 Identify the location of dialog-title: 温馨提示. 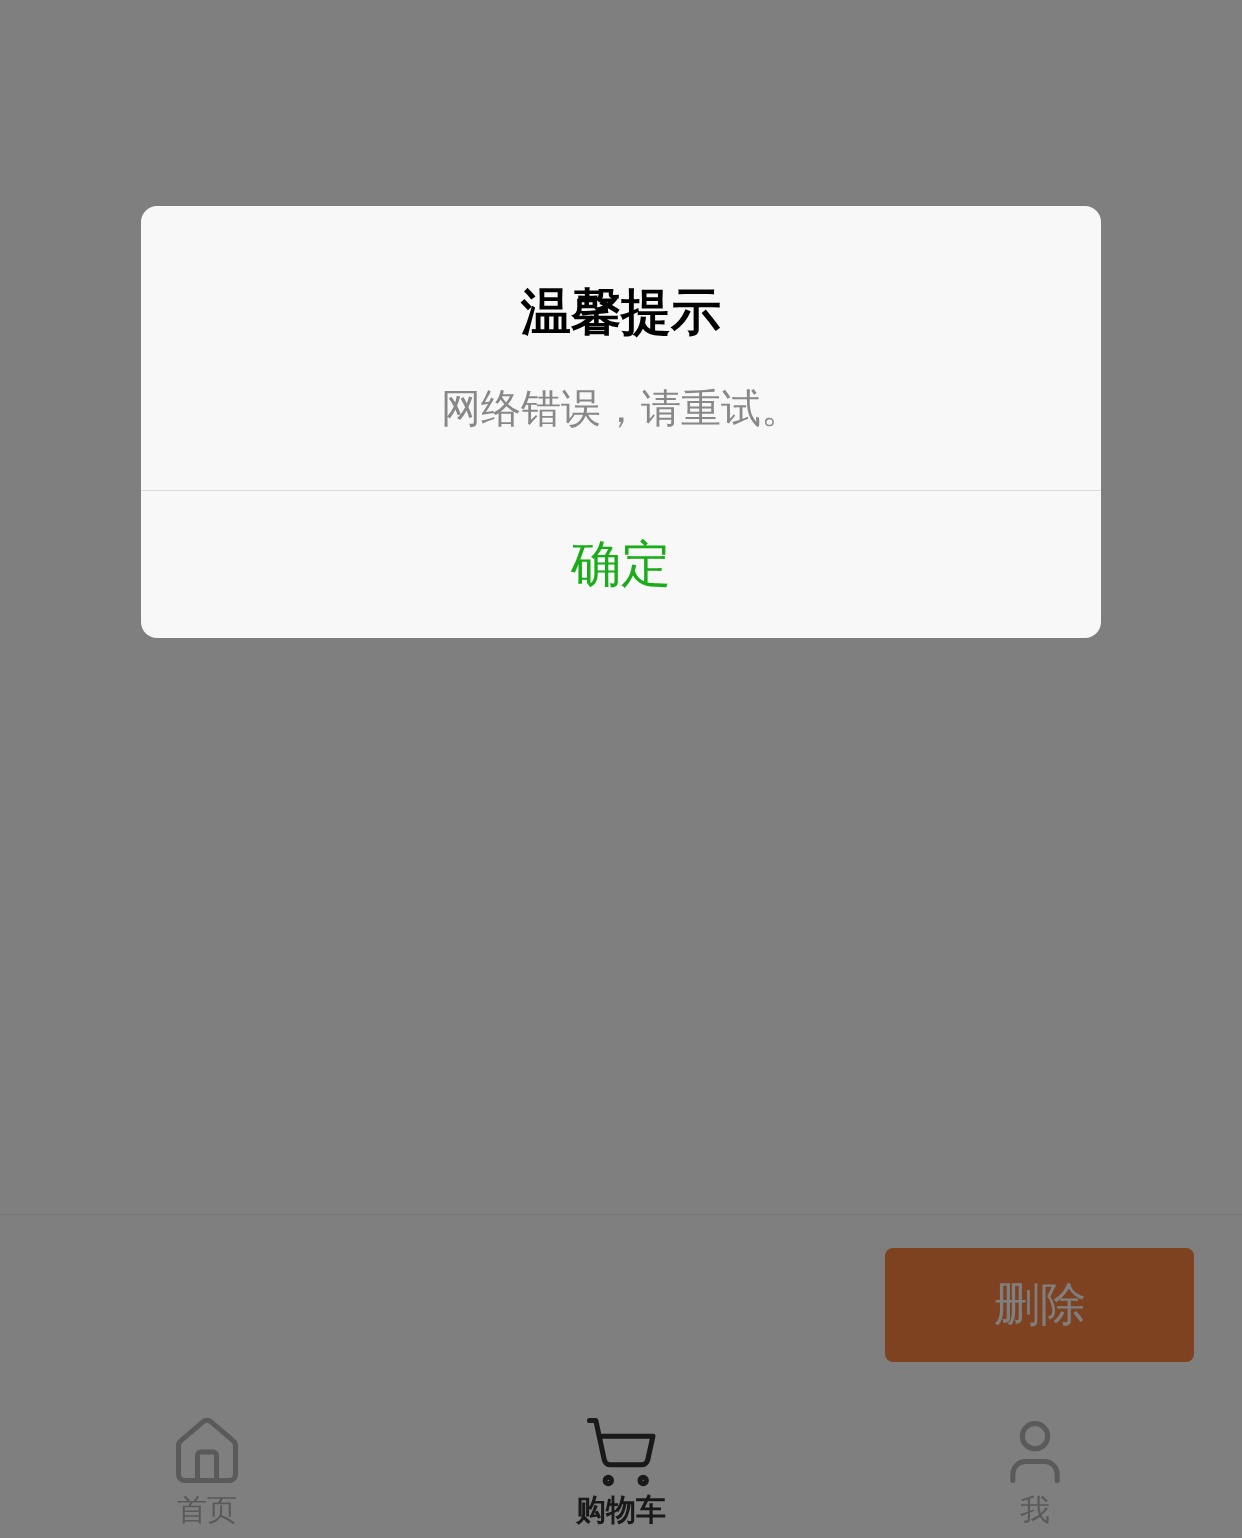
(621, 312).